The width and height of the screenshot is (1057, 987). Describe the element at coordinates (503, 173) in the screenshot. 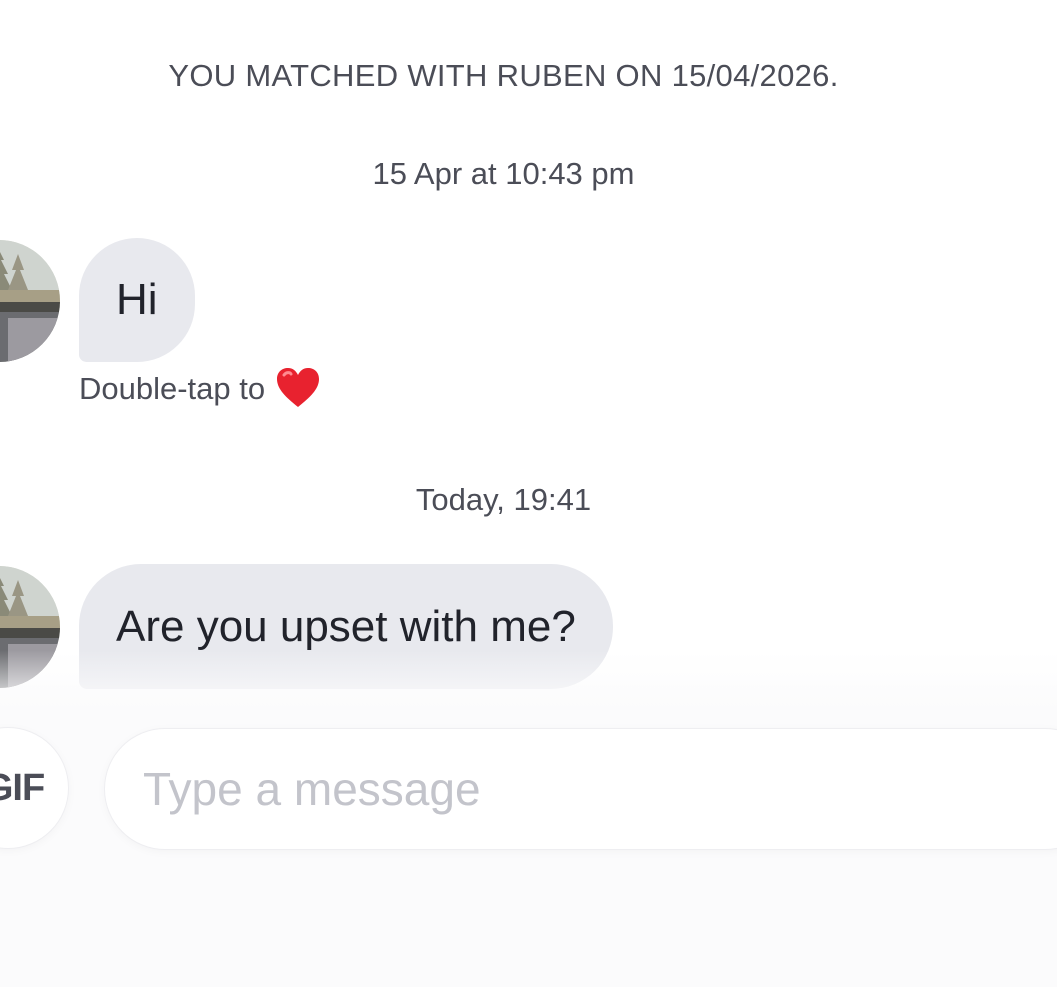

I see `message-timestamp: 15 Apr at 10:43 pm` at that location.